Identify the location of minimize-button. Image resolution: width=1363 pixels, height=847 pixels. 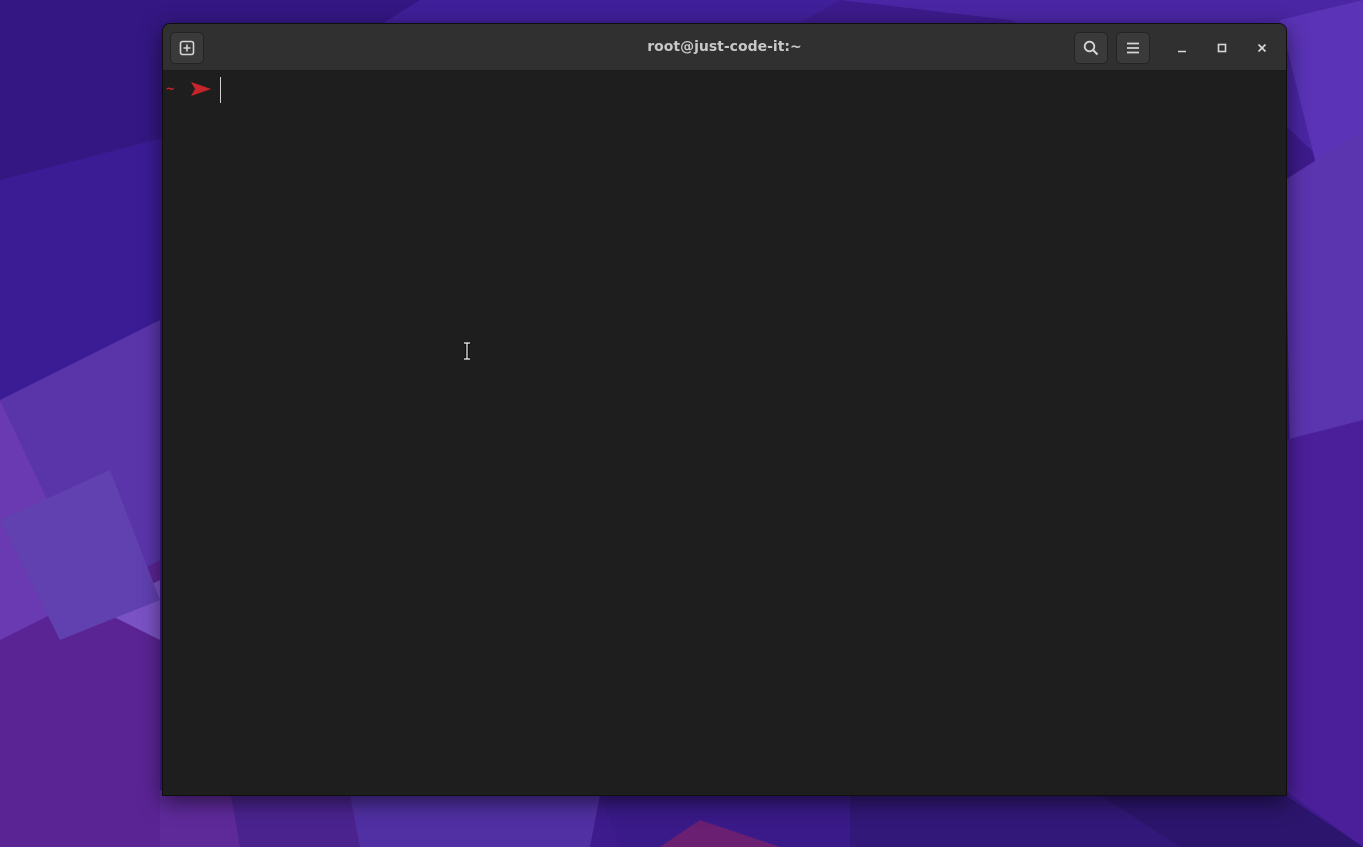
(1182, 48).